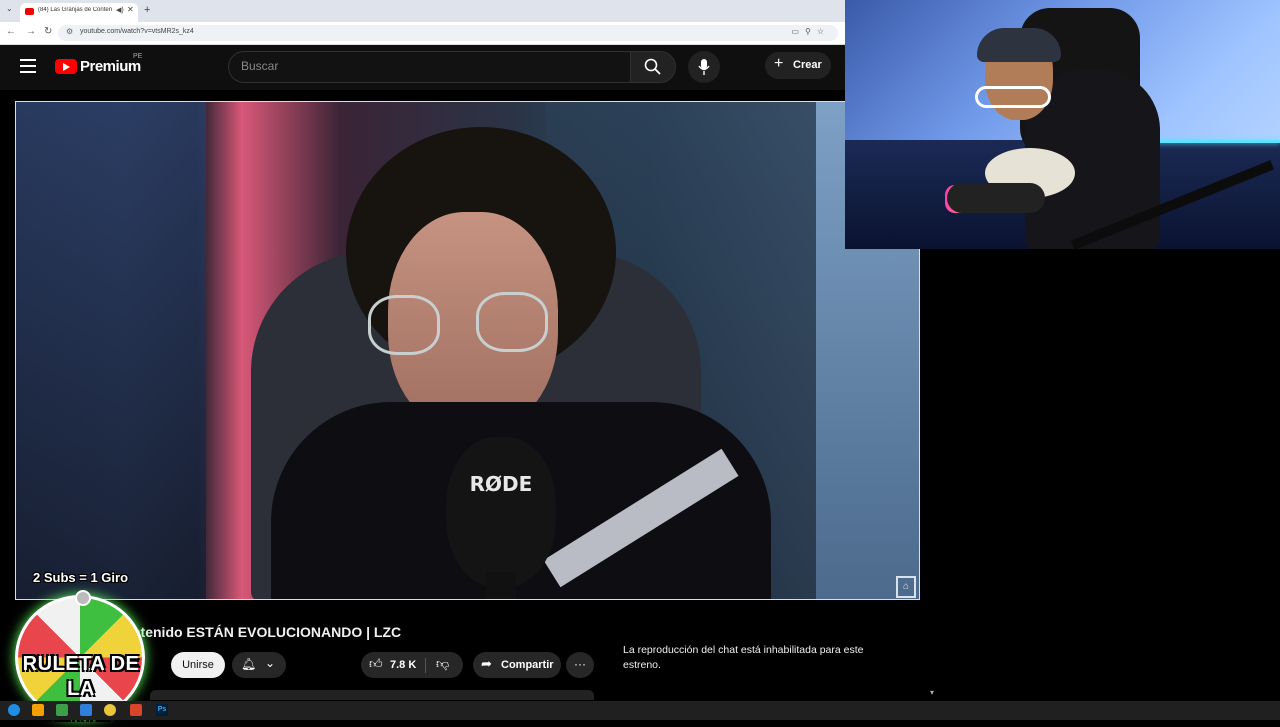 This screenshot has width=1280, height=727. I want to click on thumbs-up-icon: 👍︎, so click(376, 664).